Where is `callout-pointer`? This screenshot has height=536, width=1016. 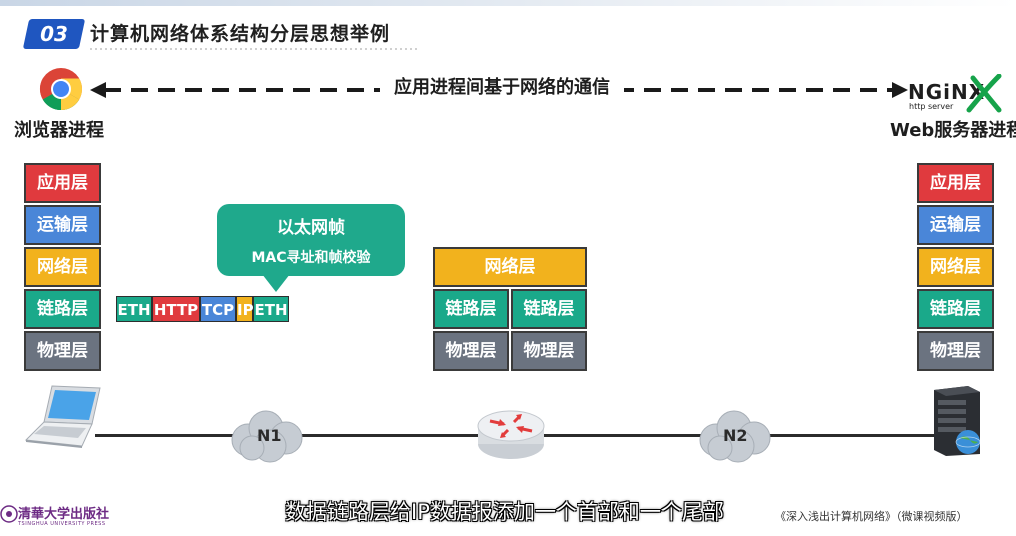 callout-pointer is located at coordinates (276, 283).